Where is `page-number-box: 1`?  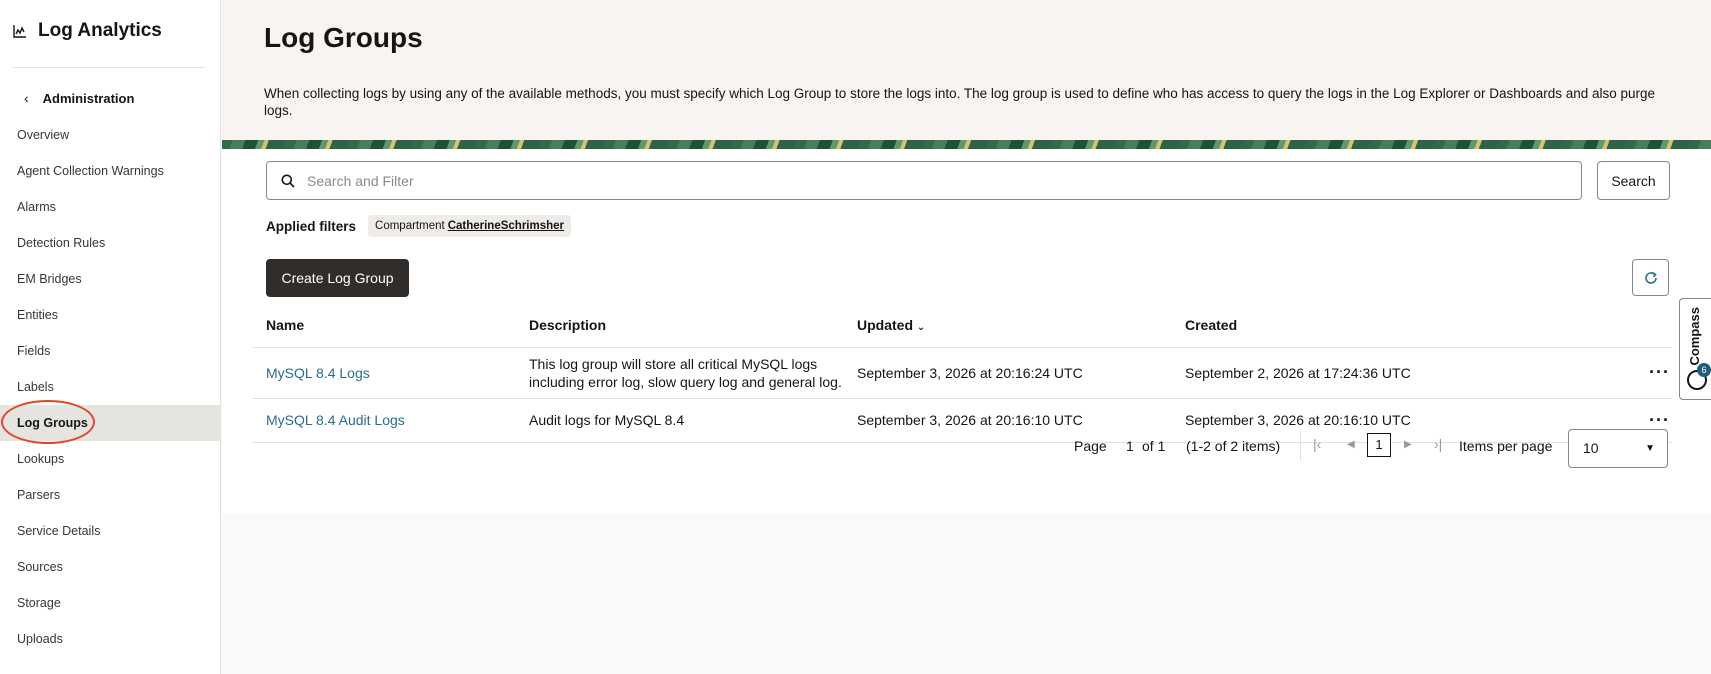
page-number-box: 1 is located at coordinates (1379, 445).